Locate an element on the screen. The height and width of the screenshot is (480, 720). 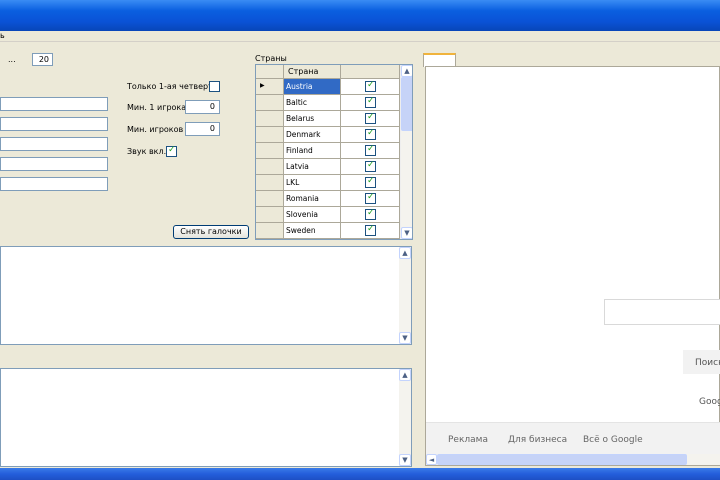
textarea-1-scrollbar: ▲ ▼ is located at coordinates (405, 295).